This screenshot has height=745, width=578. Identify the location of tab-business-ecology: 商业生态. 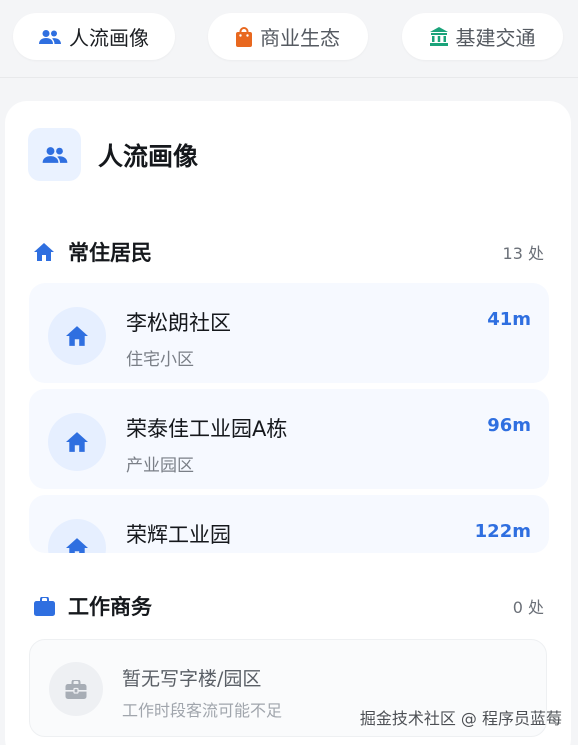
(288, 36).